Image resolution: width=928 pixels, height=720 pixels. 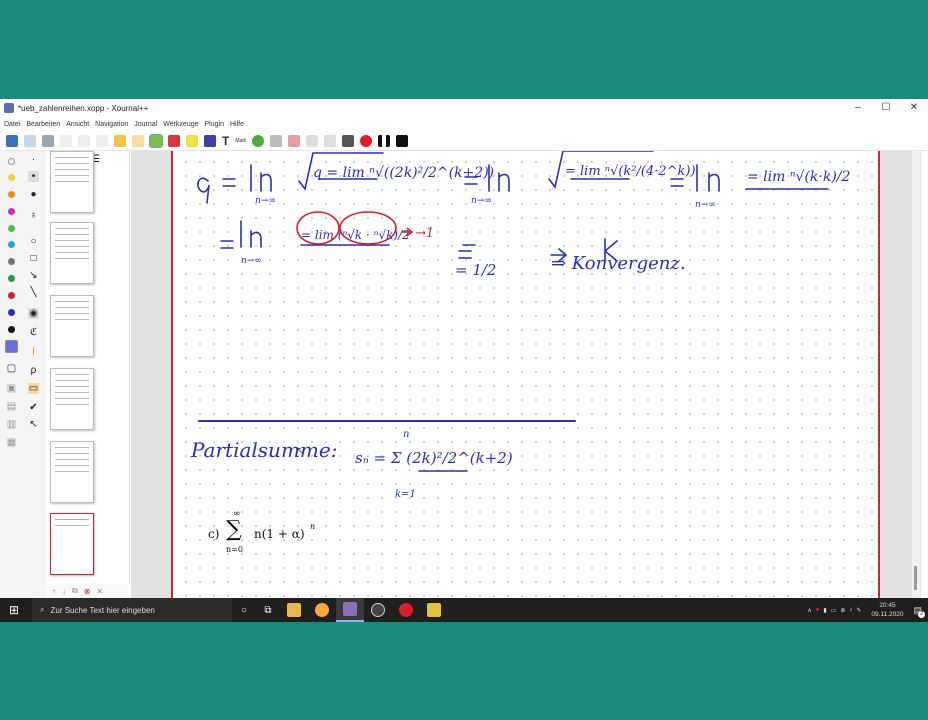 What do you see at coordinates (102, 140) in the screenshot?
I see `paste-icon` at bounding box center [102, 140].